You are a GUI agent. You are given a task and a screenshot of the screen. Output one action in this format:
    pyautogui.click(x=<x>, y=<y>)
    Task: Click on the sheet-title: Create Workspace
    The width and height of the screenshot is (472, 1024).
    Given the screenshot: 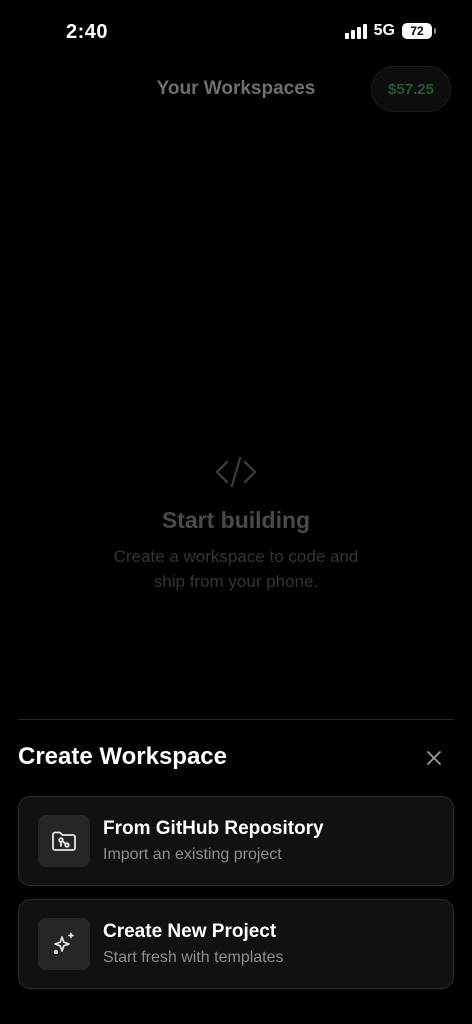 What is the action you would take?
    pyautogui.click(x=122, y=756)
    